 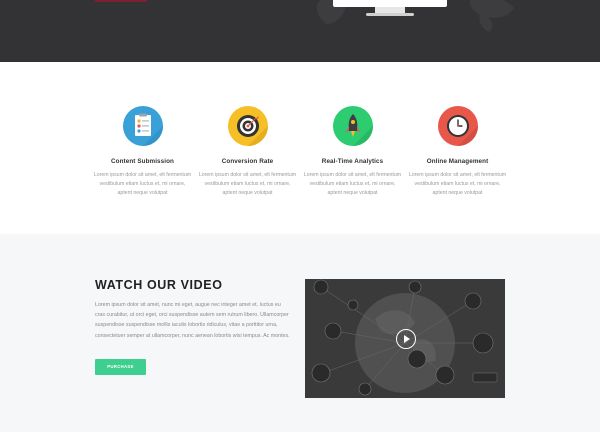 What do you see at coordinates (352, 161) in the screenshot?
I see `feature-title: Real-Time Analytics` at bounding box center [352, 161].